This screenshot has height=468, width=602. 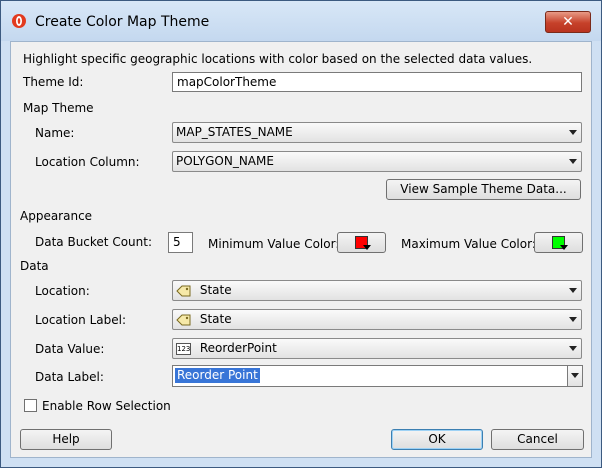 What do you see at coordinates (30, 405) in the screenshot?
I see `enable-row-selection-checkbox` at bounding box center [30, 405].